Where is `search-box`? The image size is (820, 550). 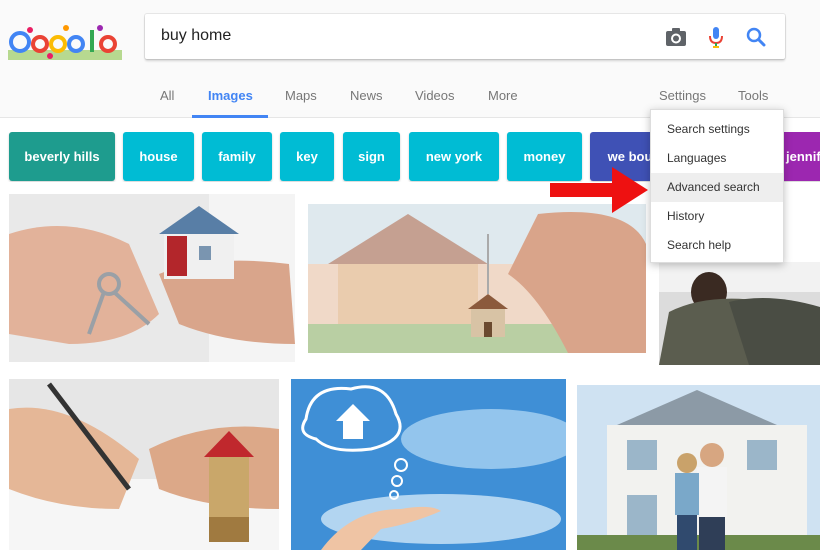 search-box is located at coordinates (465, 36).